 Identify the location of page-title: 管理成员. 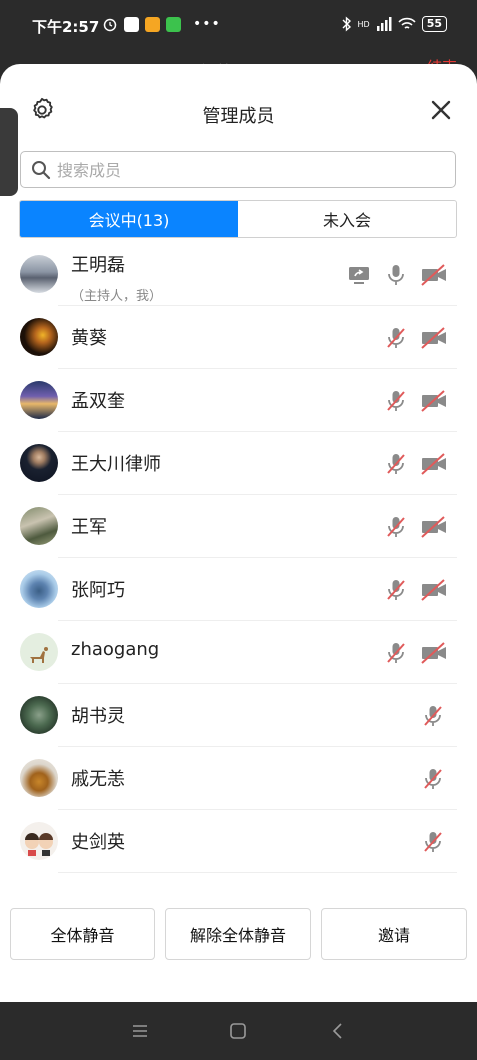
(238, 116).